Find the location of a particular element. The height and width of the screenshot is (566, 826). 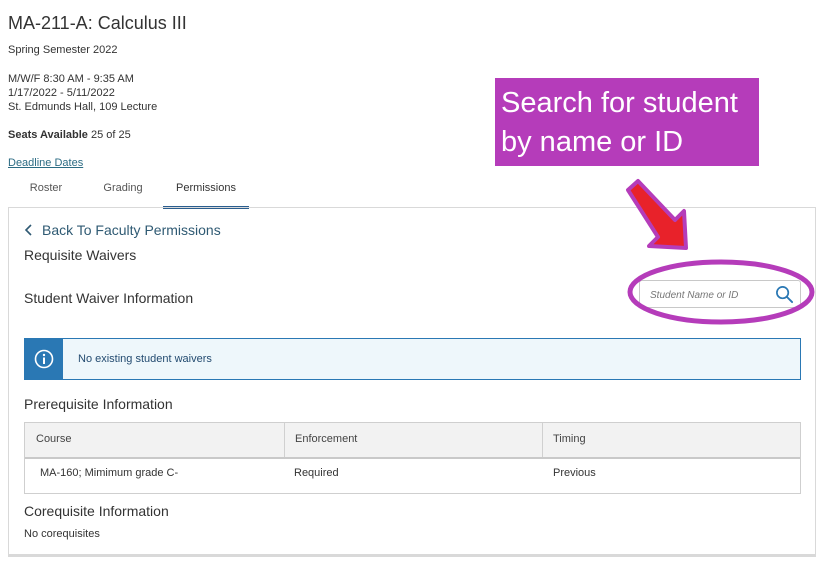

seats-label: Seats Available is located at coordinates (48, 135).